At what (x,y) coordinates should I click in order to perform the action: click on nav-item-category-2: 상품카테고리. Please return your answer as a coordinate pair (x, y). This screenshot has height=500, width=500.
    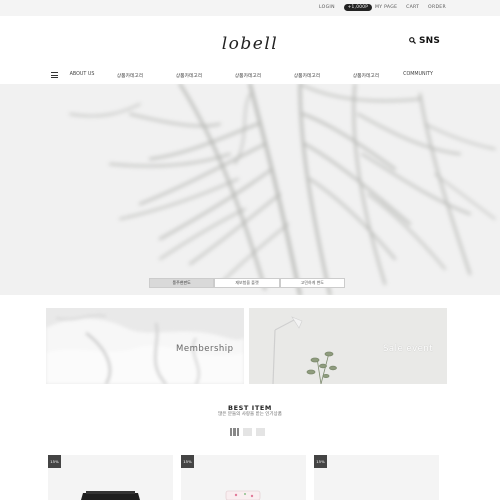
    Looking at the image, I should click on (189, 75).